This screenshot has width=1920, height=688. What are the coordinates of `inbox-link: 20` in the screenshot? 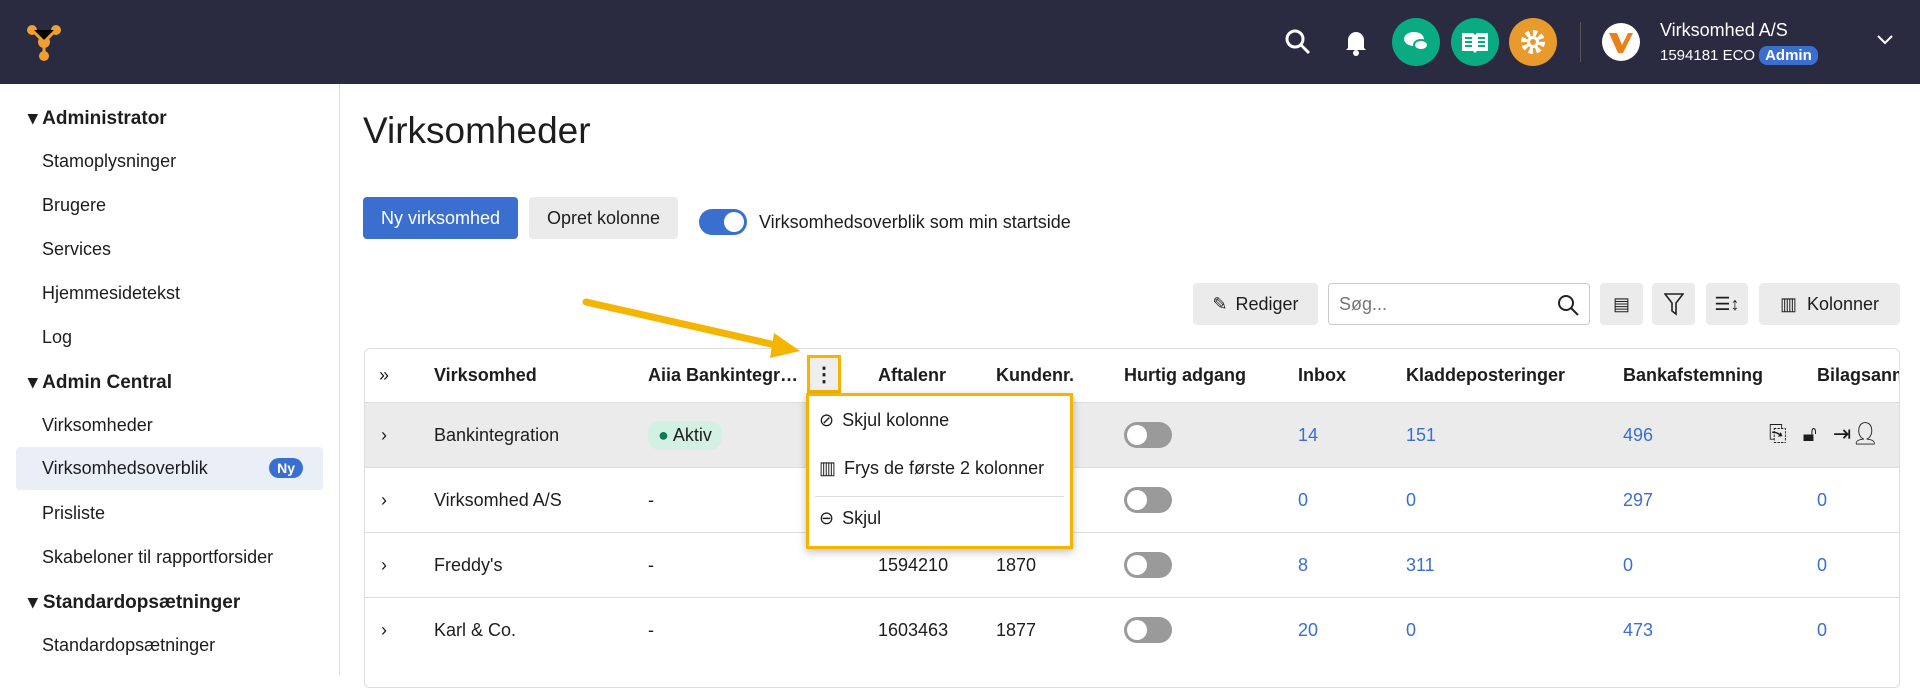 It's located at (1308, 630).